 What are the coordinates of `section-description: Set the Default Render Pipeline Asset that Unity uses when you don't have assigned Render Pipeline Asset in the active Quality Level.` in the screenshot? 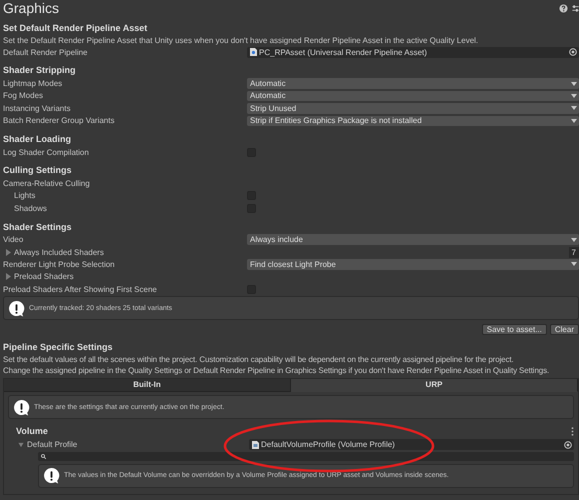 It's located at (241, 40).